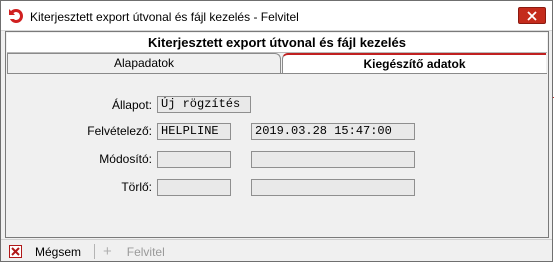 Image resolution: width=554 pixels, height=267 pixels. What do you see at coordinates (15, 251) in the screenshot?
I see `cancel-x-icon` at bounding box center [15, 251].